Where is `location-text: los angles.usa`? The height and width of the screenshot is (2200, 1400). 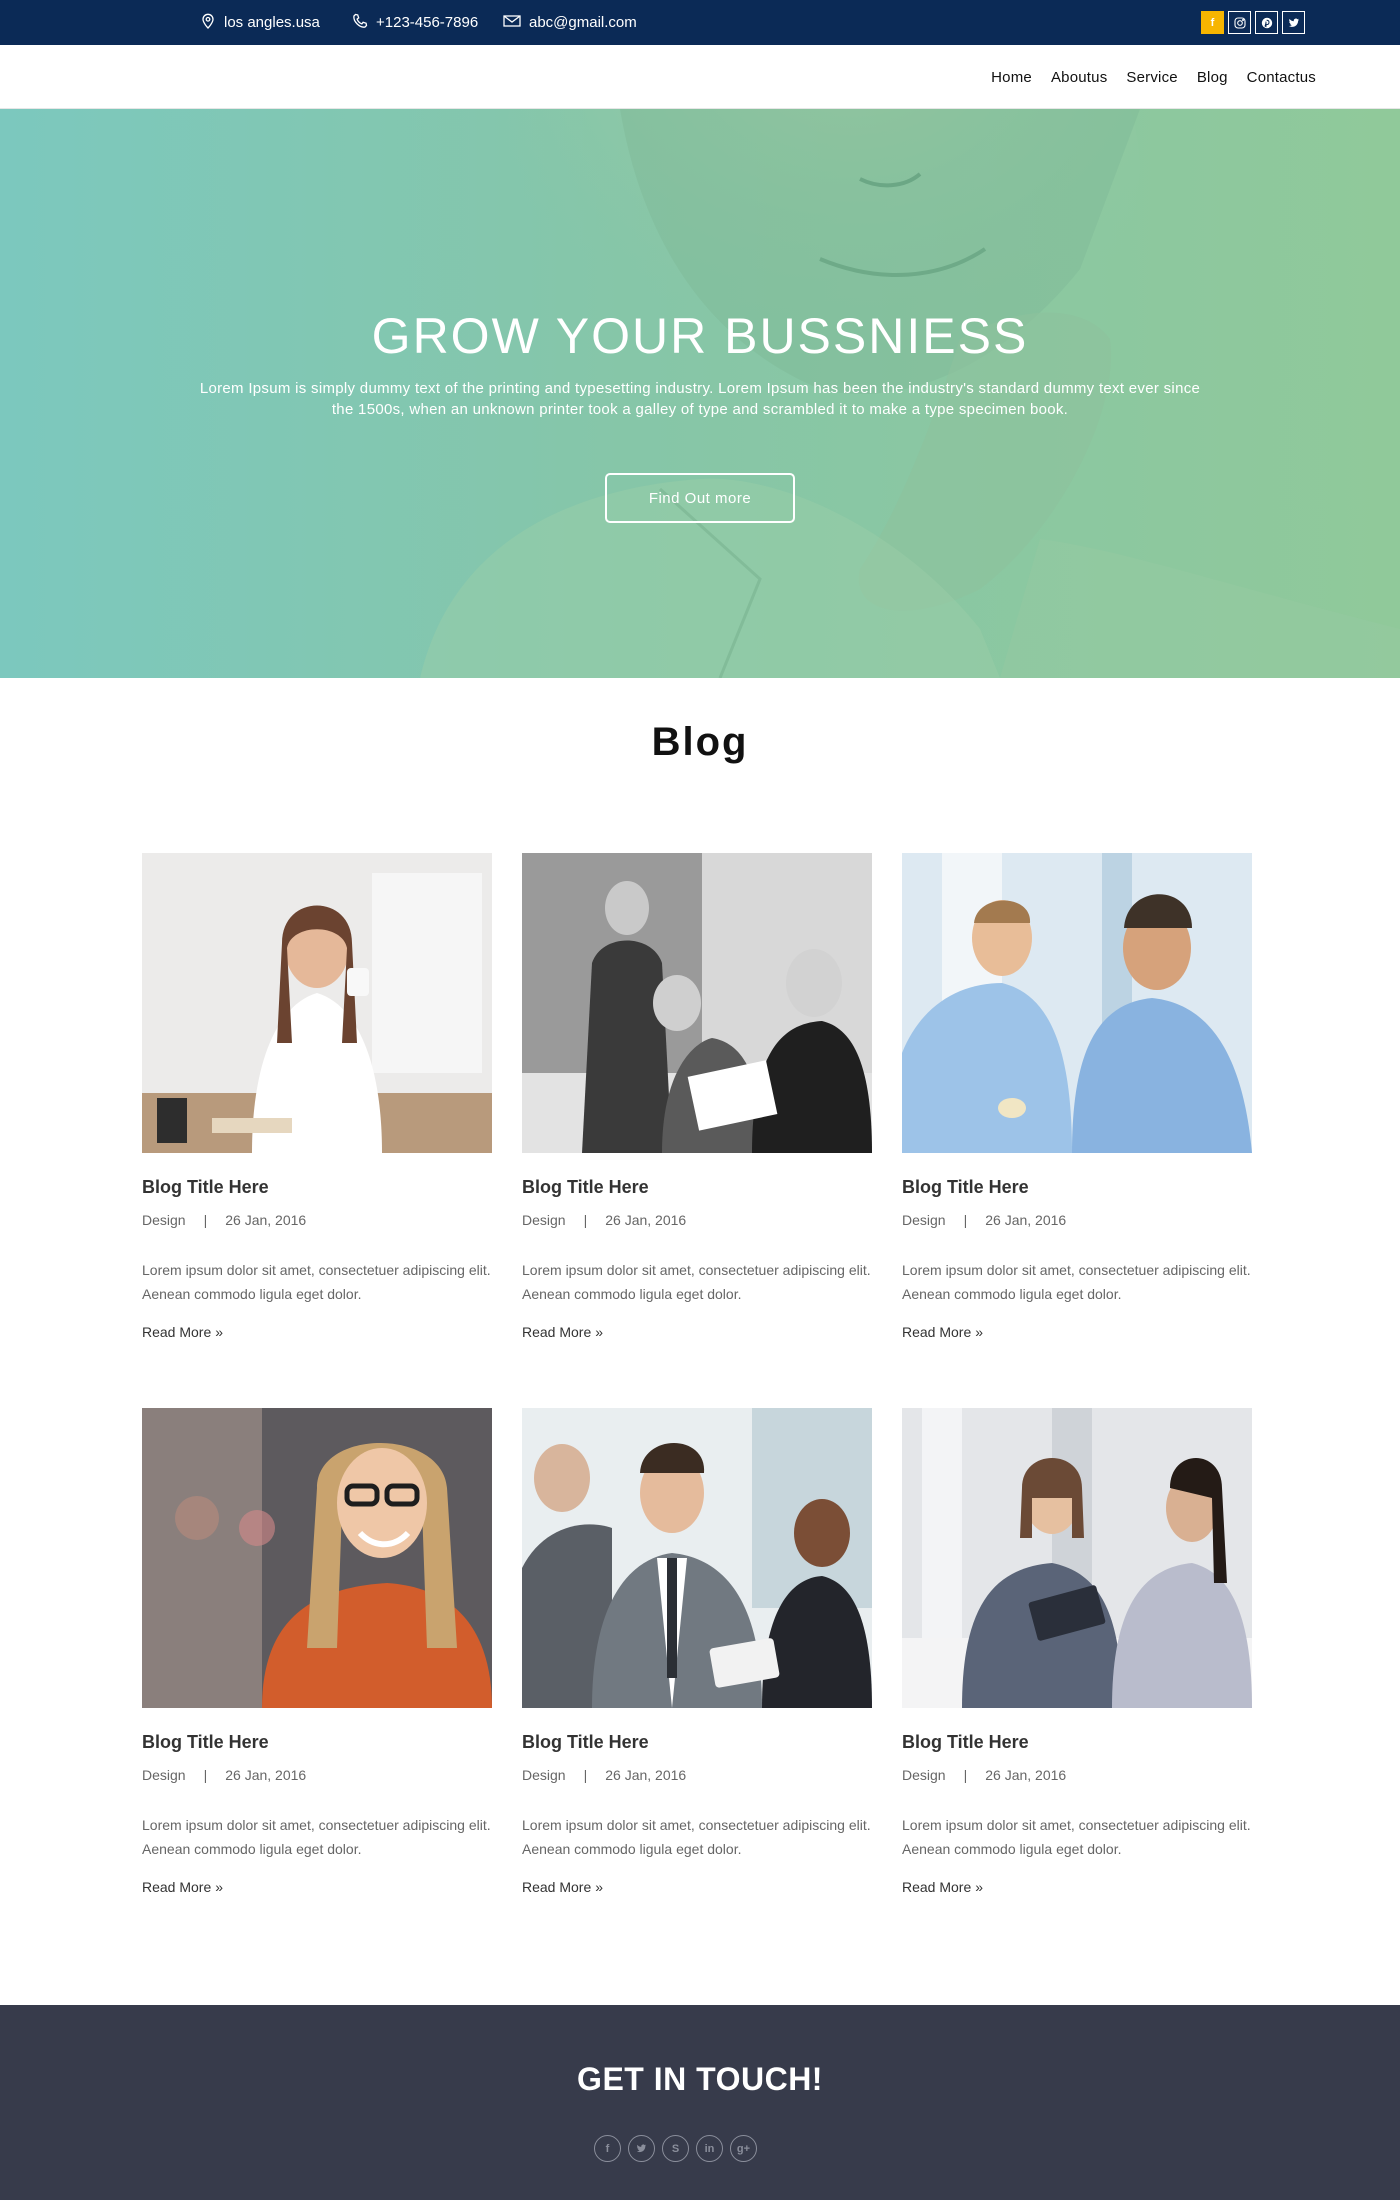
location-text: los angles.usa is located at coordinates (272, 22).